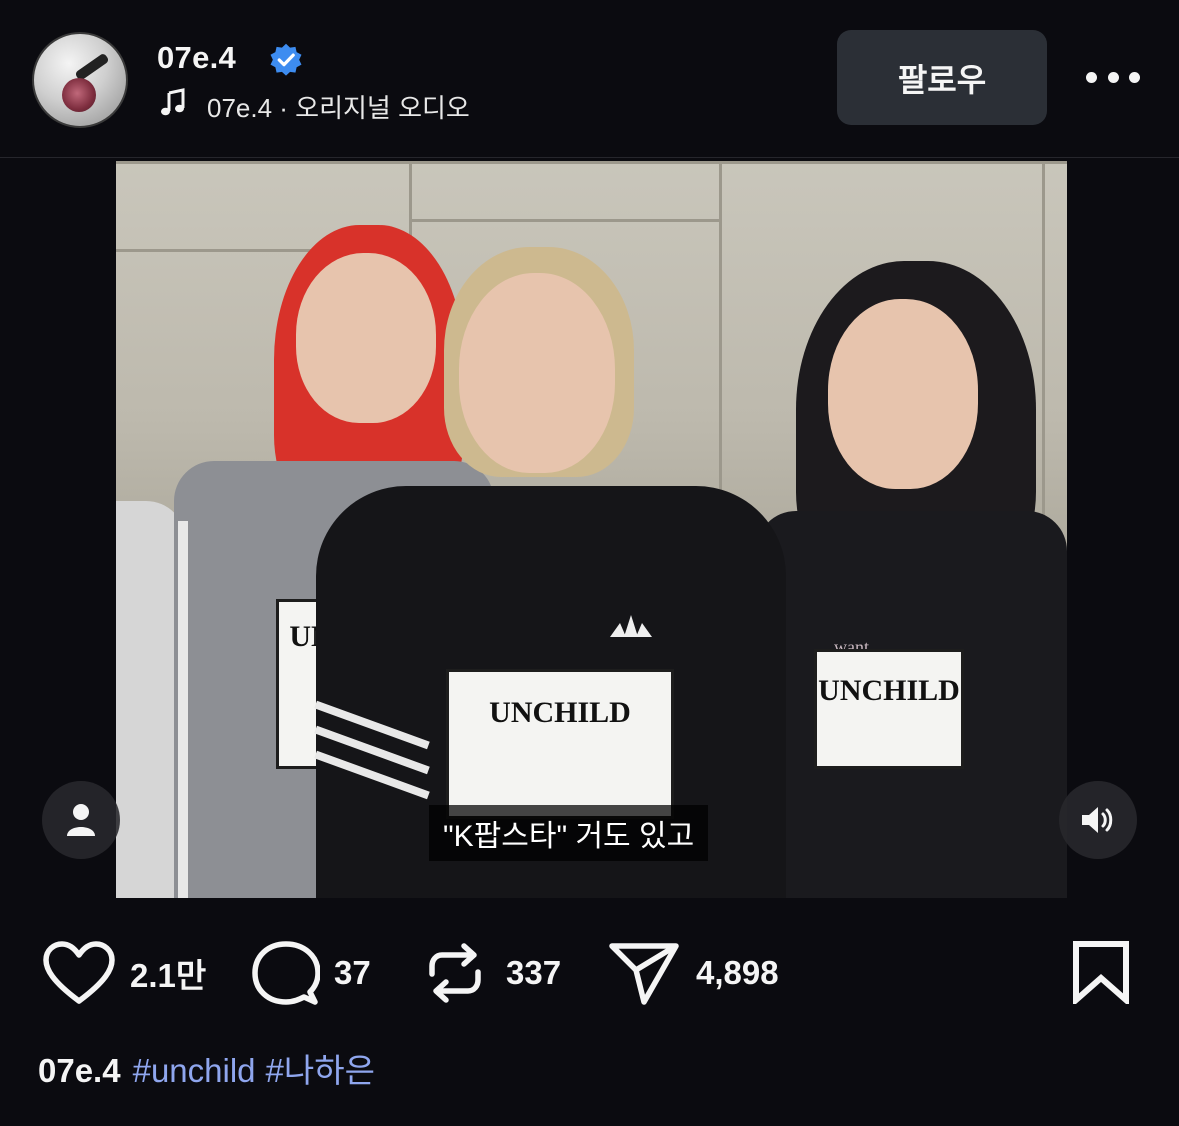 The width and height of the screenshot is (1179, 1126). I want to click on share-count: 4,898, so click(737, 972).